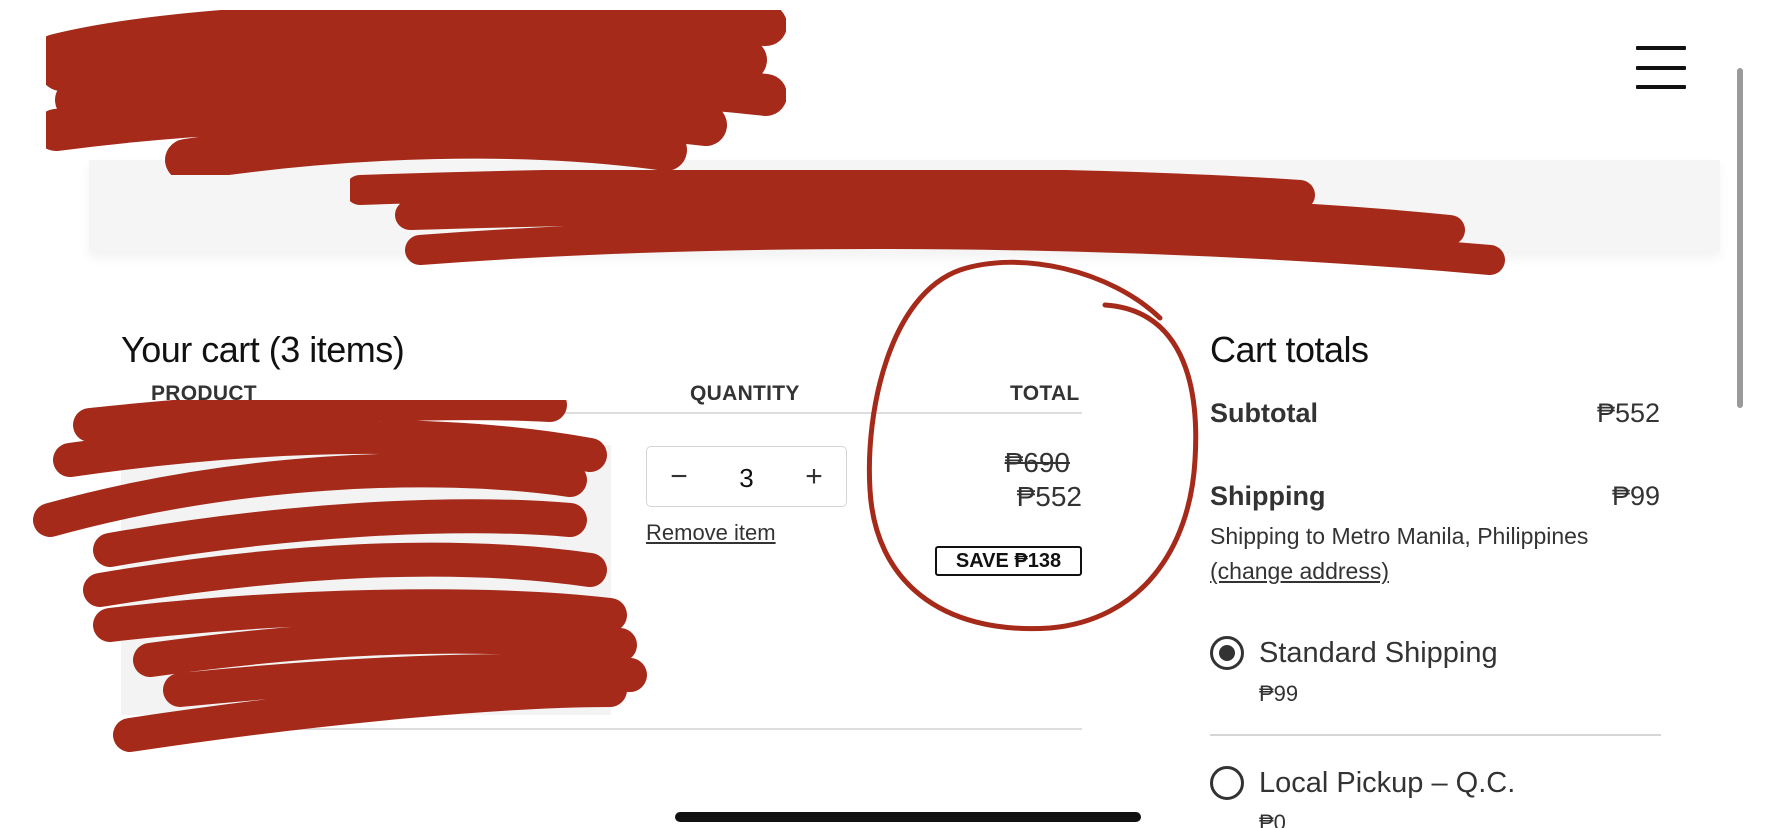 Image resolution: width=1792 pixels, height=828 pixels. Describe the element at coordinates (814, 477) in the screenshot. I see `increase-quantity-button: +` at that location.